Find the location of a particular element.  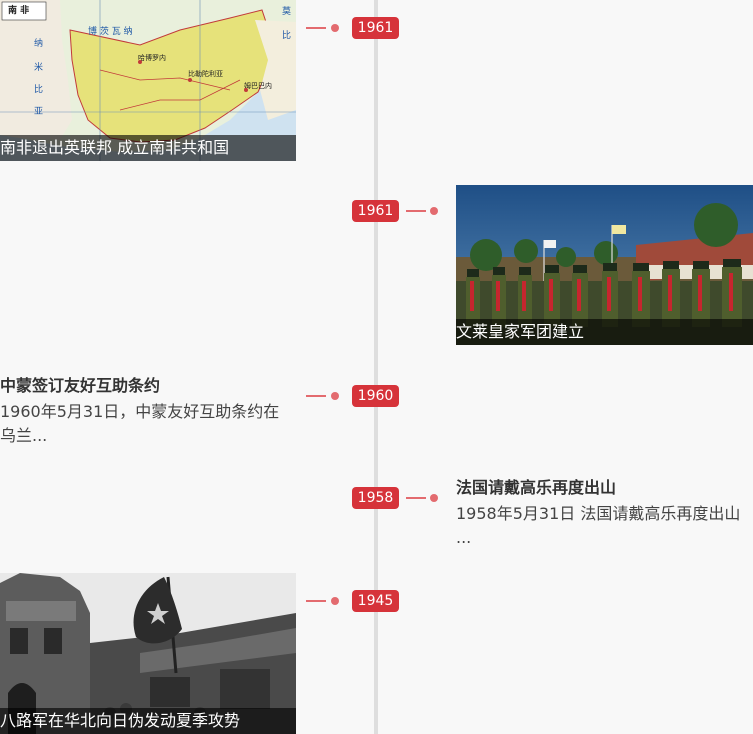

timeline-line is located at coordinates (376, 367).